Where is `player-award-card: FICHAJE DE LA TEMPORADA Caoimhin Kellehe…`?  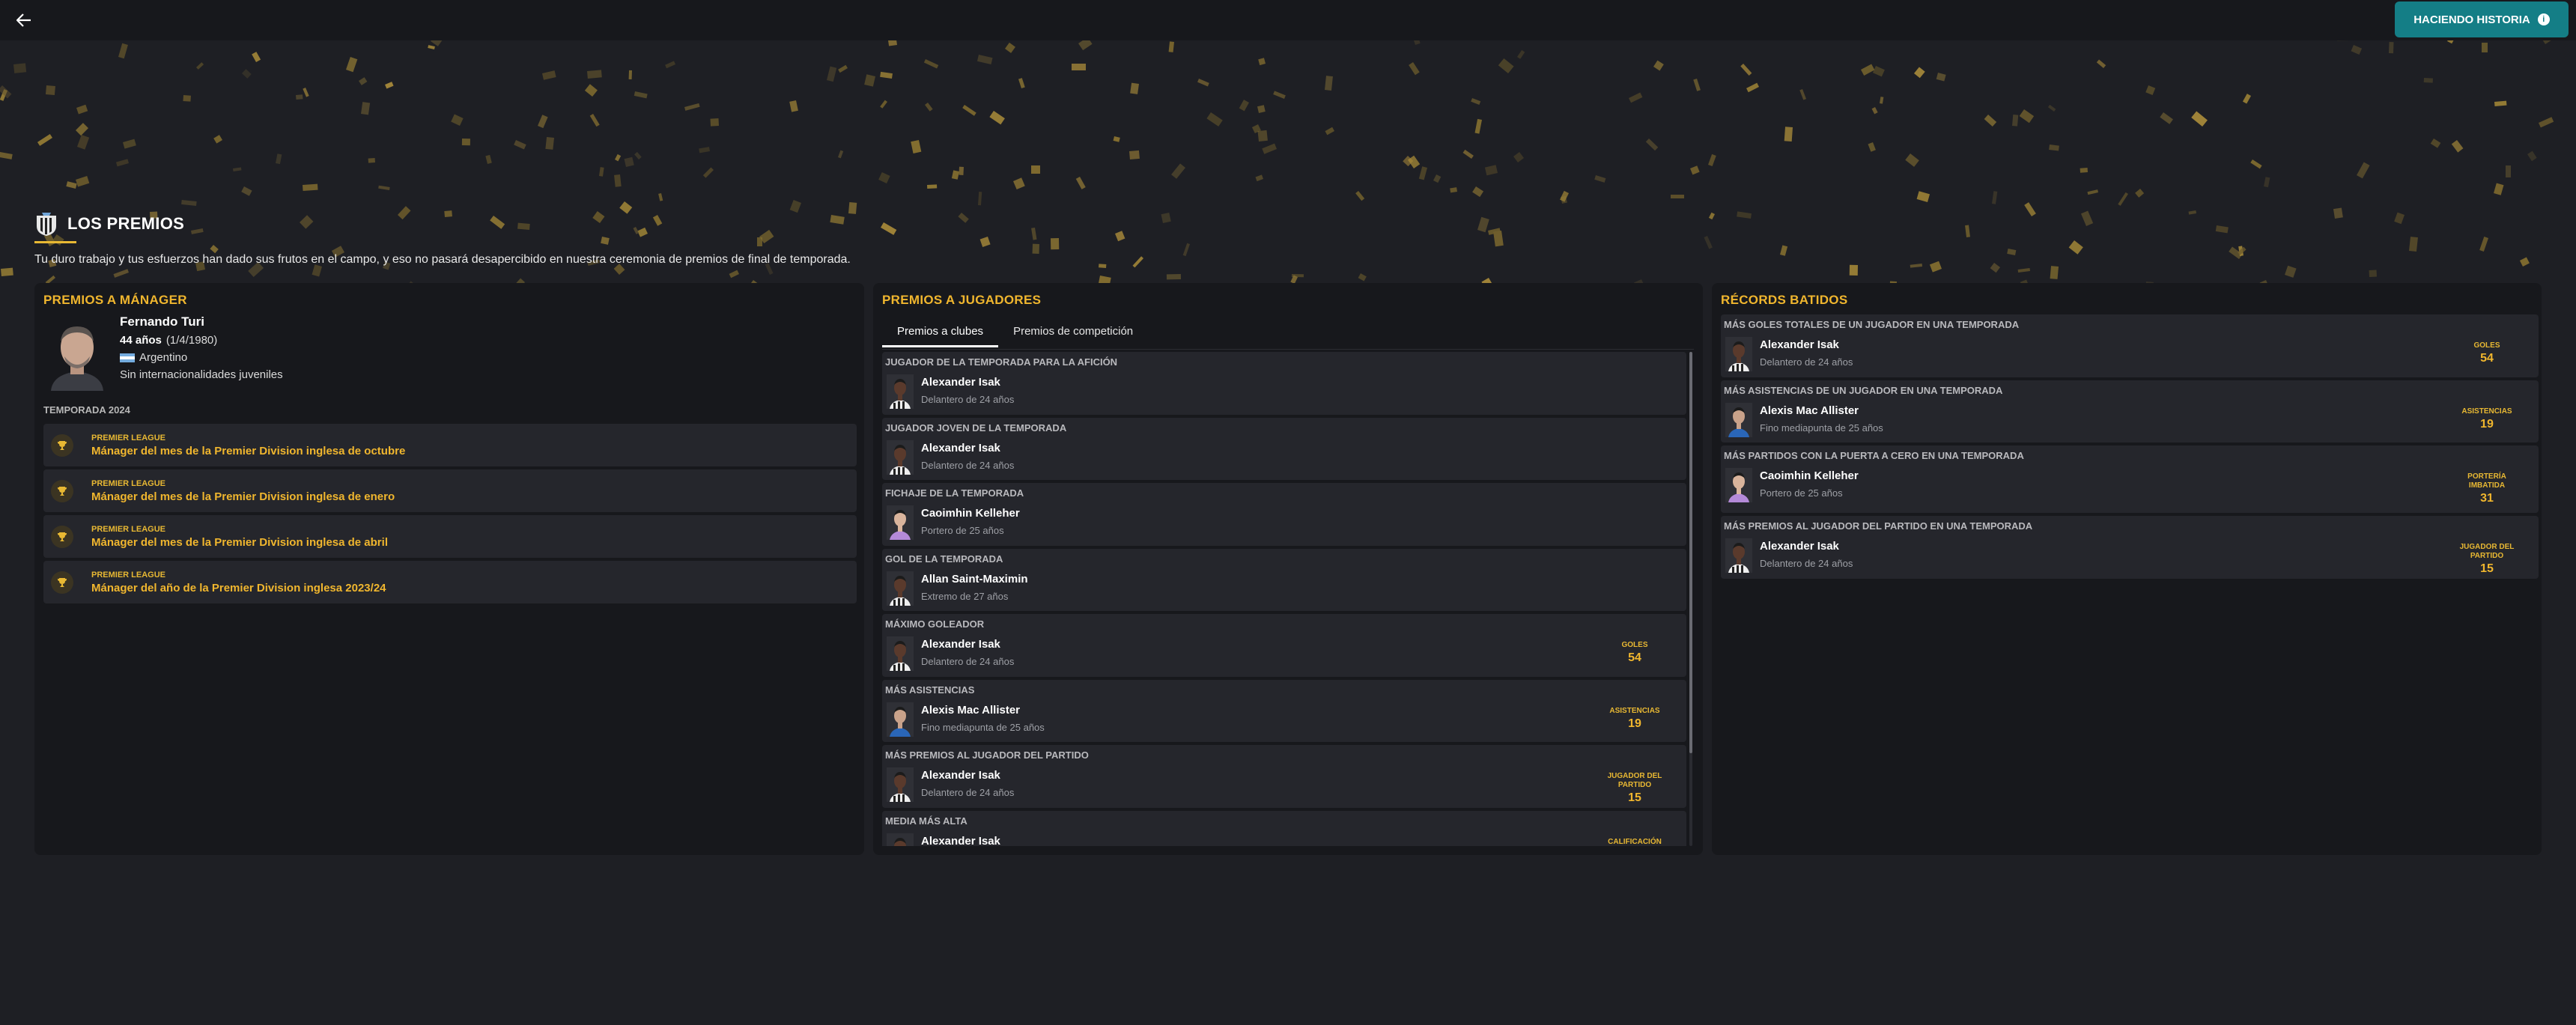 player-award-card: FICHAJE DE LA TEMPORADA Caoimhin Kellehe… is located at coordinates (1284, 514).